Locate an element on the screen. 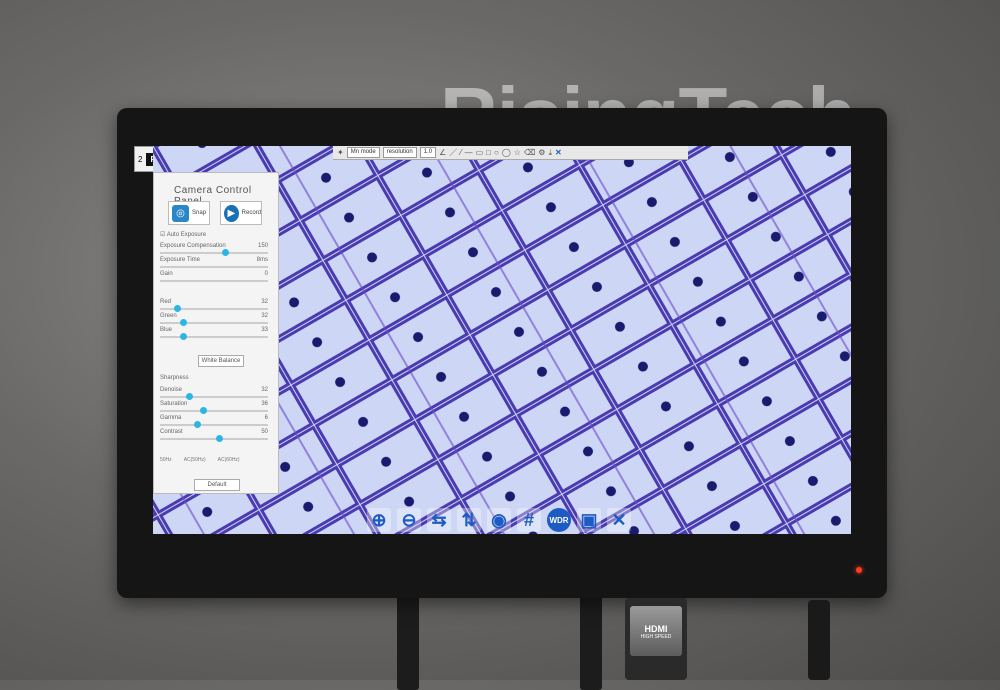 The width and height of the screenshot is (1000, 690). slider-label: Gamma is located at coordinates (171, 418).